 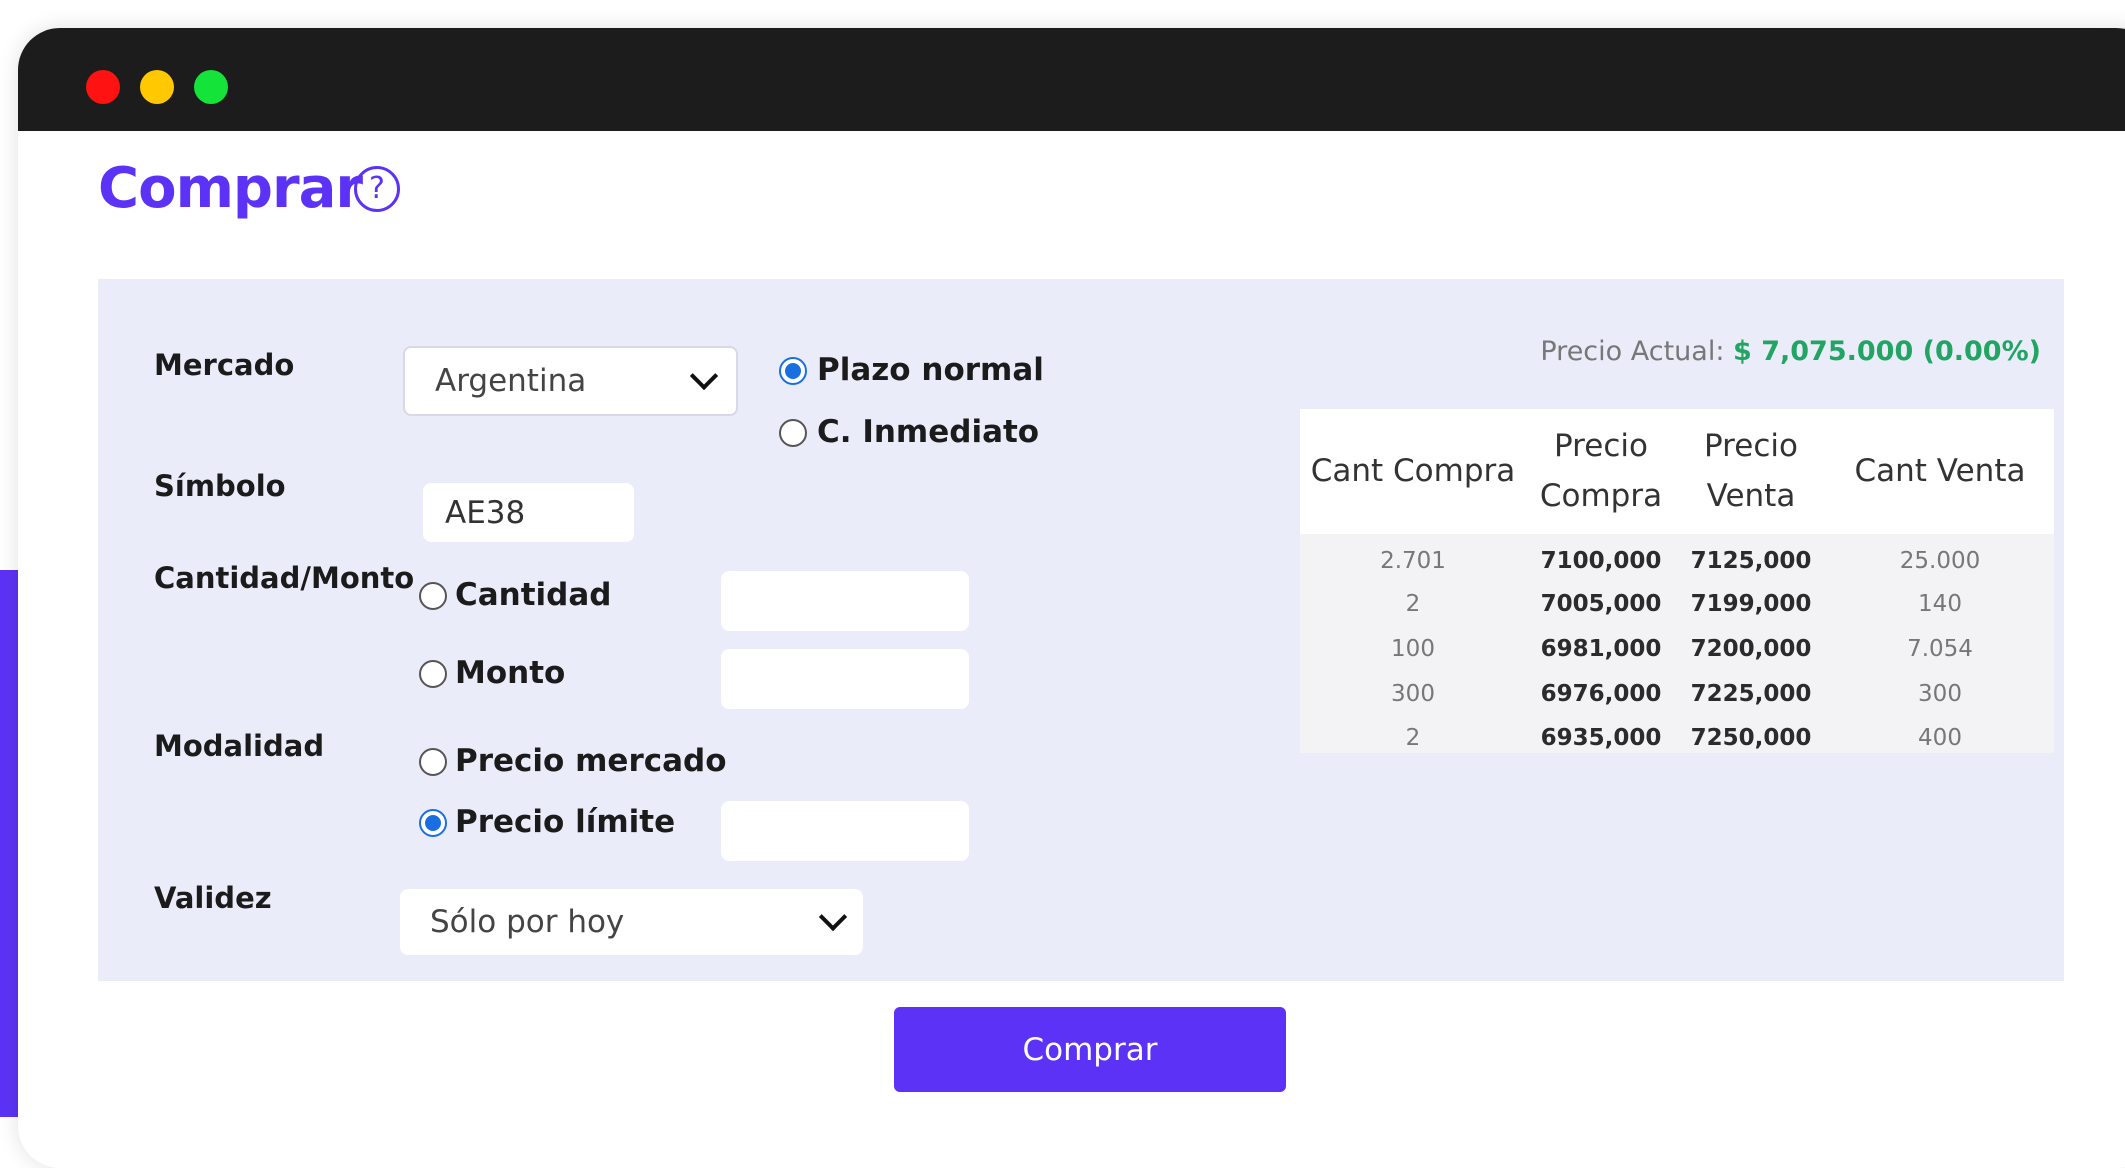 I want to click on cantidad-monto-label: Cantidad/Monto, so click(x=284, y=578).